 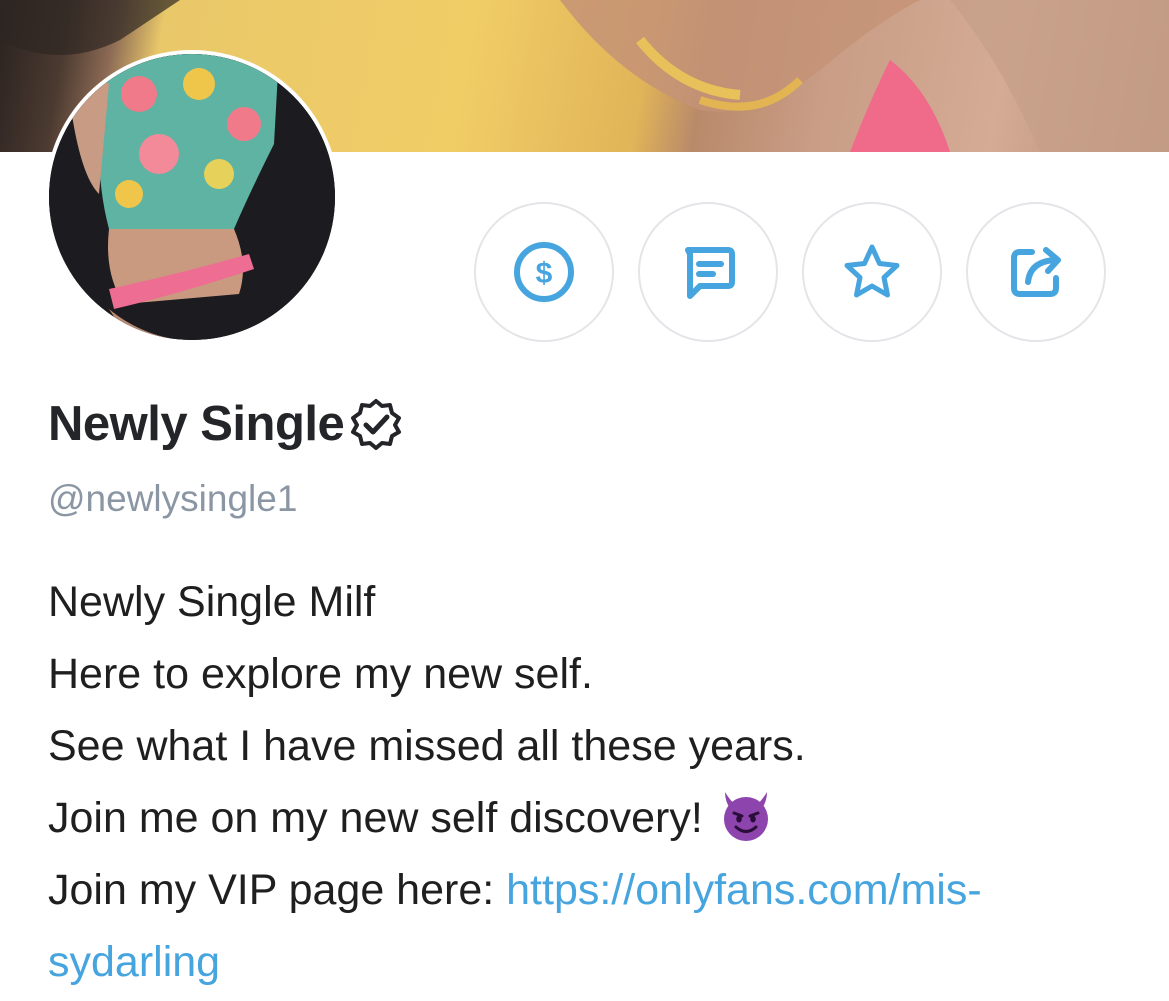 I want to click on bio-line-text: Join me on my new self discovery!, so click(x=375, y=818).